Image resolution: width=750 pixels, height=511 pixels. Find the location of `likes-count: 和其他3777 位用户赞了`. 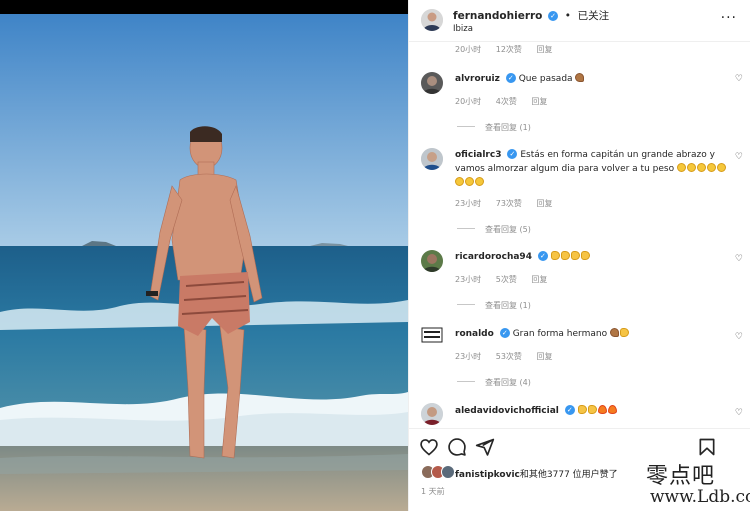

likes-count: 和其他3777 位用户赞了 is located at coordinates (568, 475).